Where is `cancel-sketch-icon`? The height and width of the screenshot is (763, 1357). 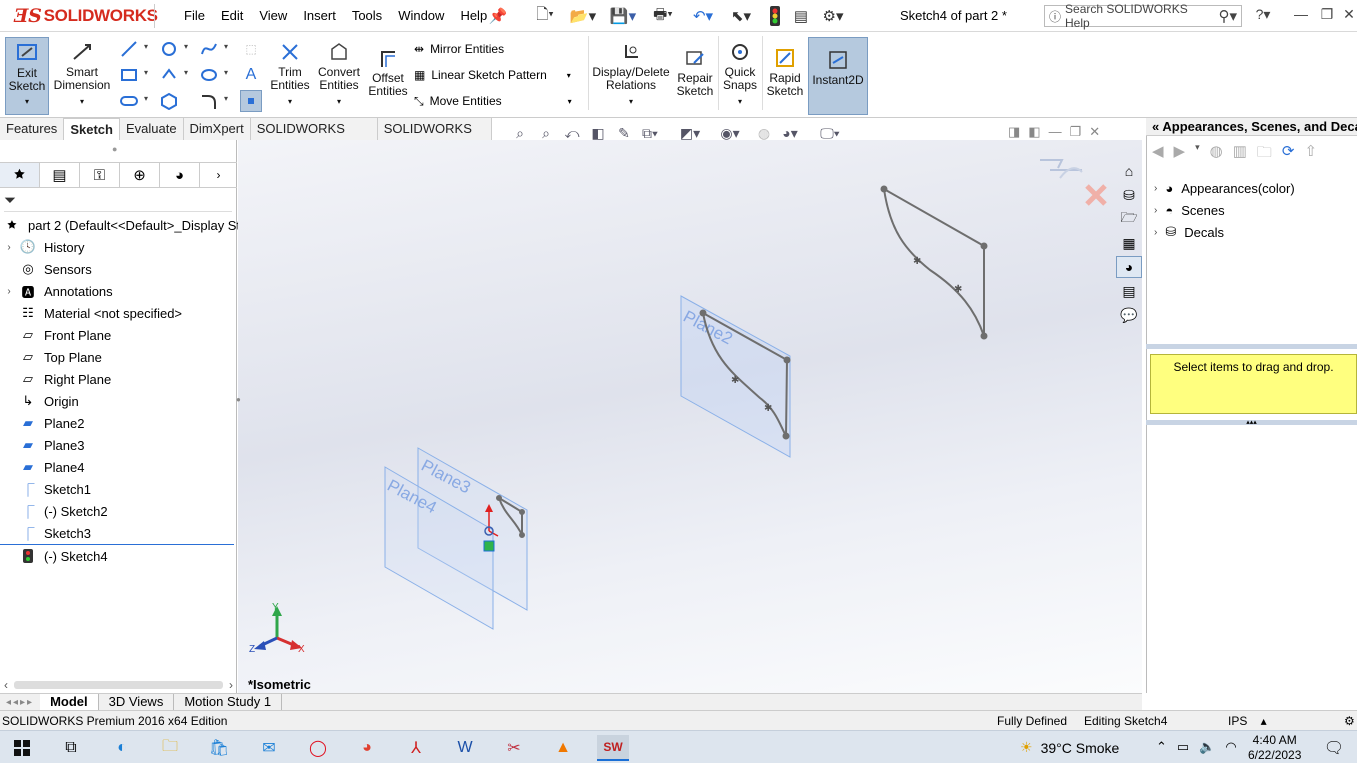 cancel-sketch-icon is located at coordinates (1096, 195).